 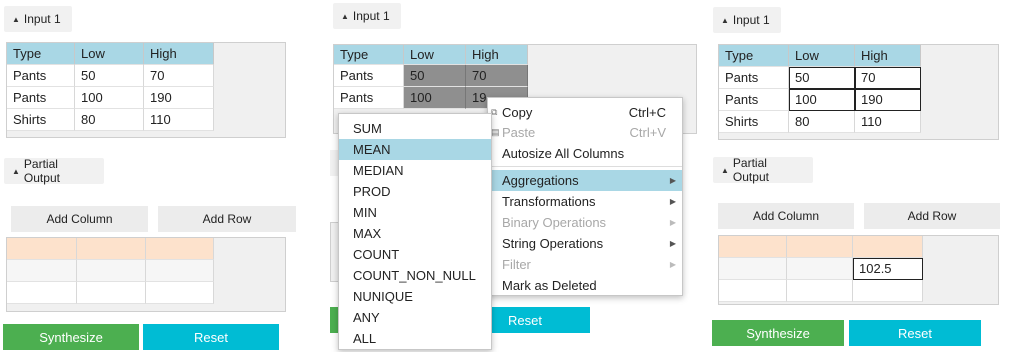 What do you see at coordinates (109, 98) in the screenshot?
I see `table-cell: 100` at bounding box center [109, 98].